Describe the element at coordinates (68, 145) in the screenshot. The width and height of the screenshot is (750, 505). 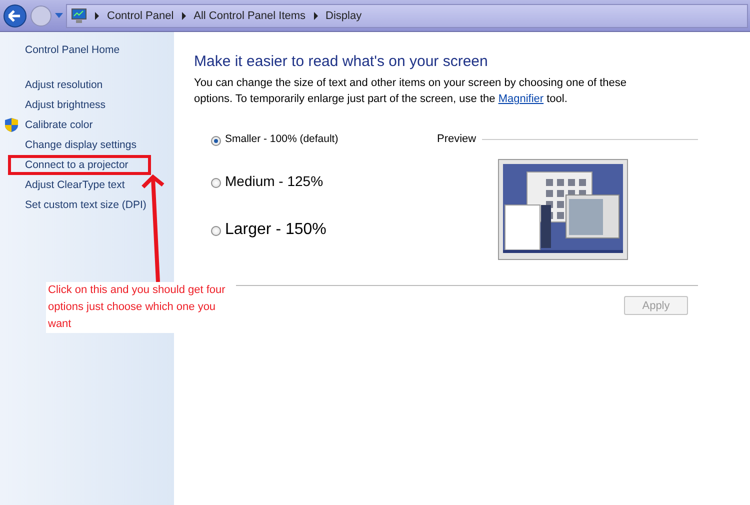
I see `sidebar-link: Change display settings` at that location.